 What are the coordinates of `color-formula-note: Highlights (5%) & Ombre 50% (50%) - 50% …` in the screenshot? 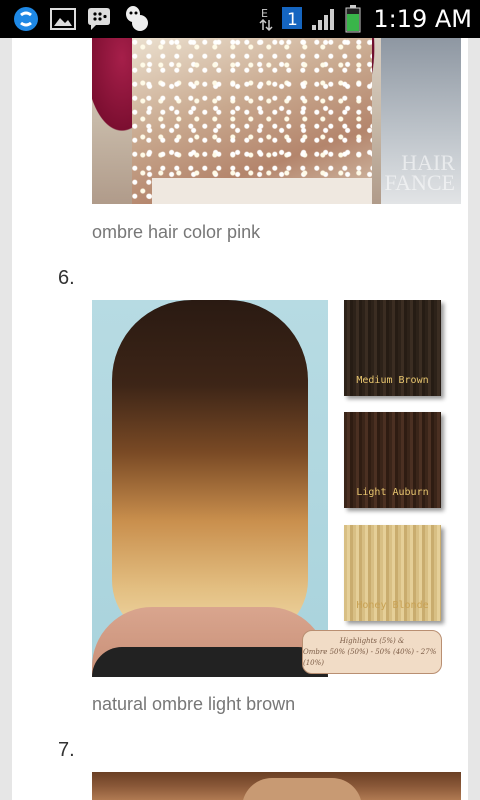 It's located at (372, 652).